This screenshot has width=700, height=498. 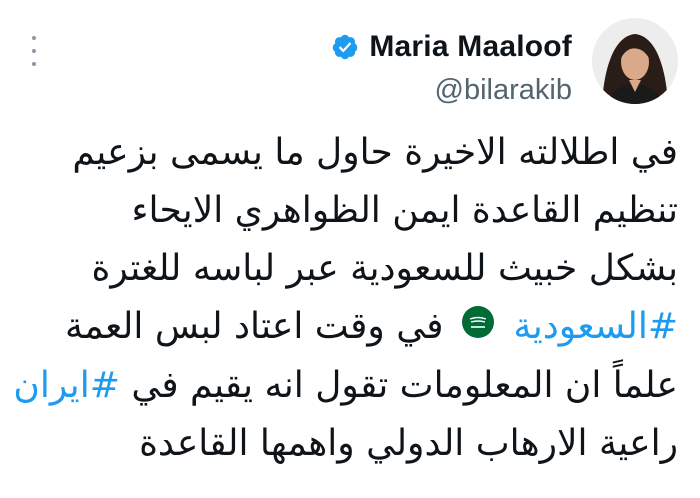 I want to click on hashtag-saudi-arabia: #السعودية, so click(x=595, y=326).